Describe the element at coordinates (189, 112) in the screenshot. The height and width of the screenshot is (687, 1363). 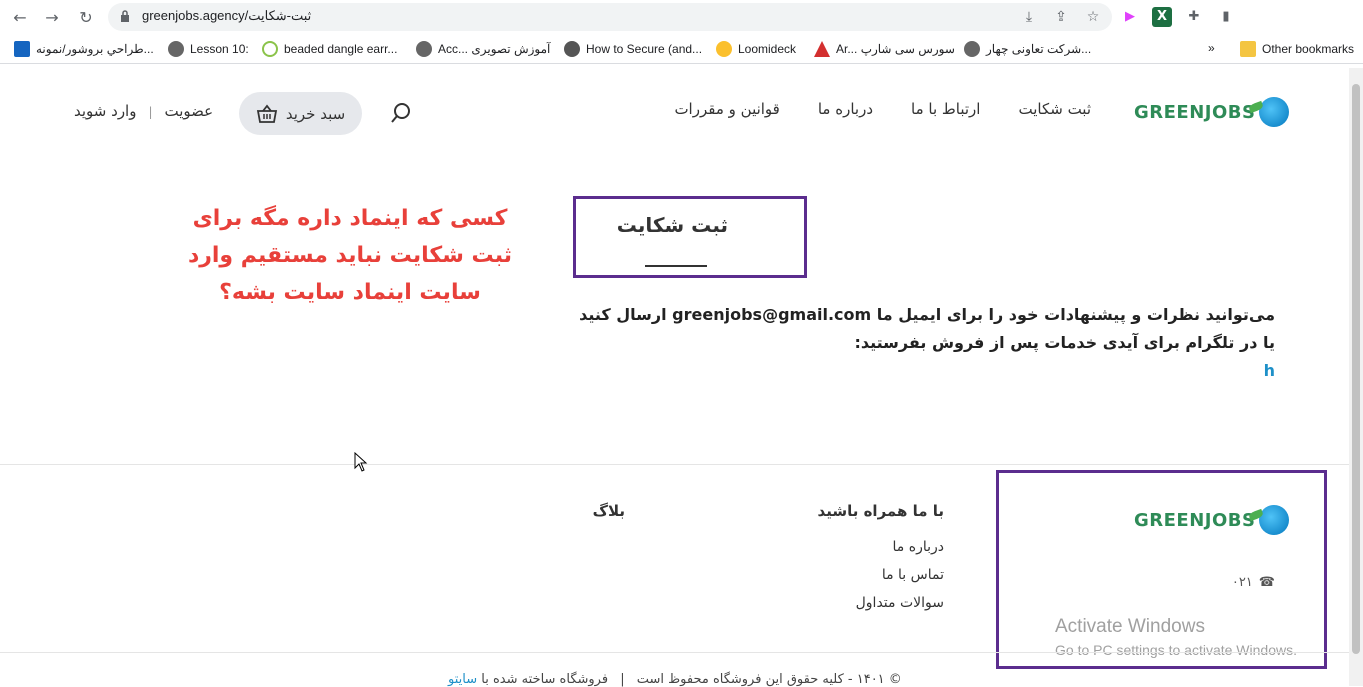
I see `signup-link: عضویت` at that location.